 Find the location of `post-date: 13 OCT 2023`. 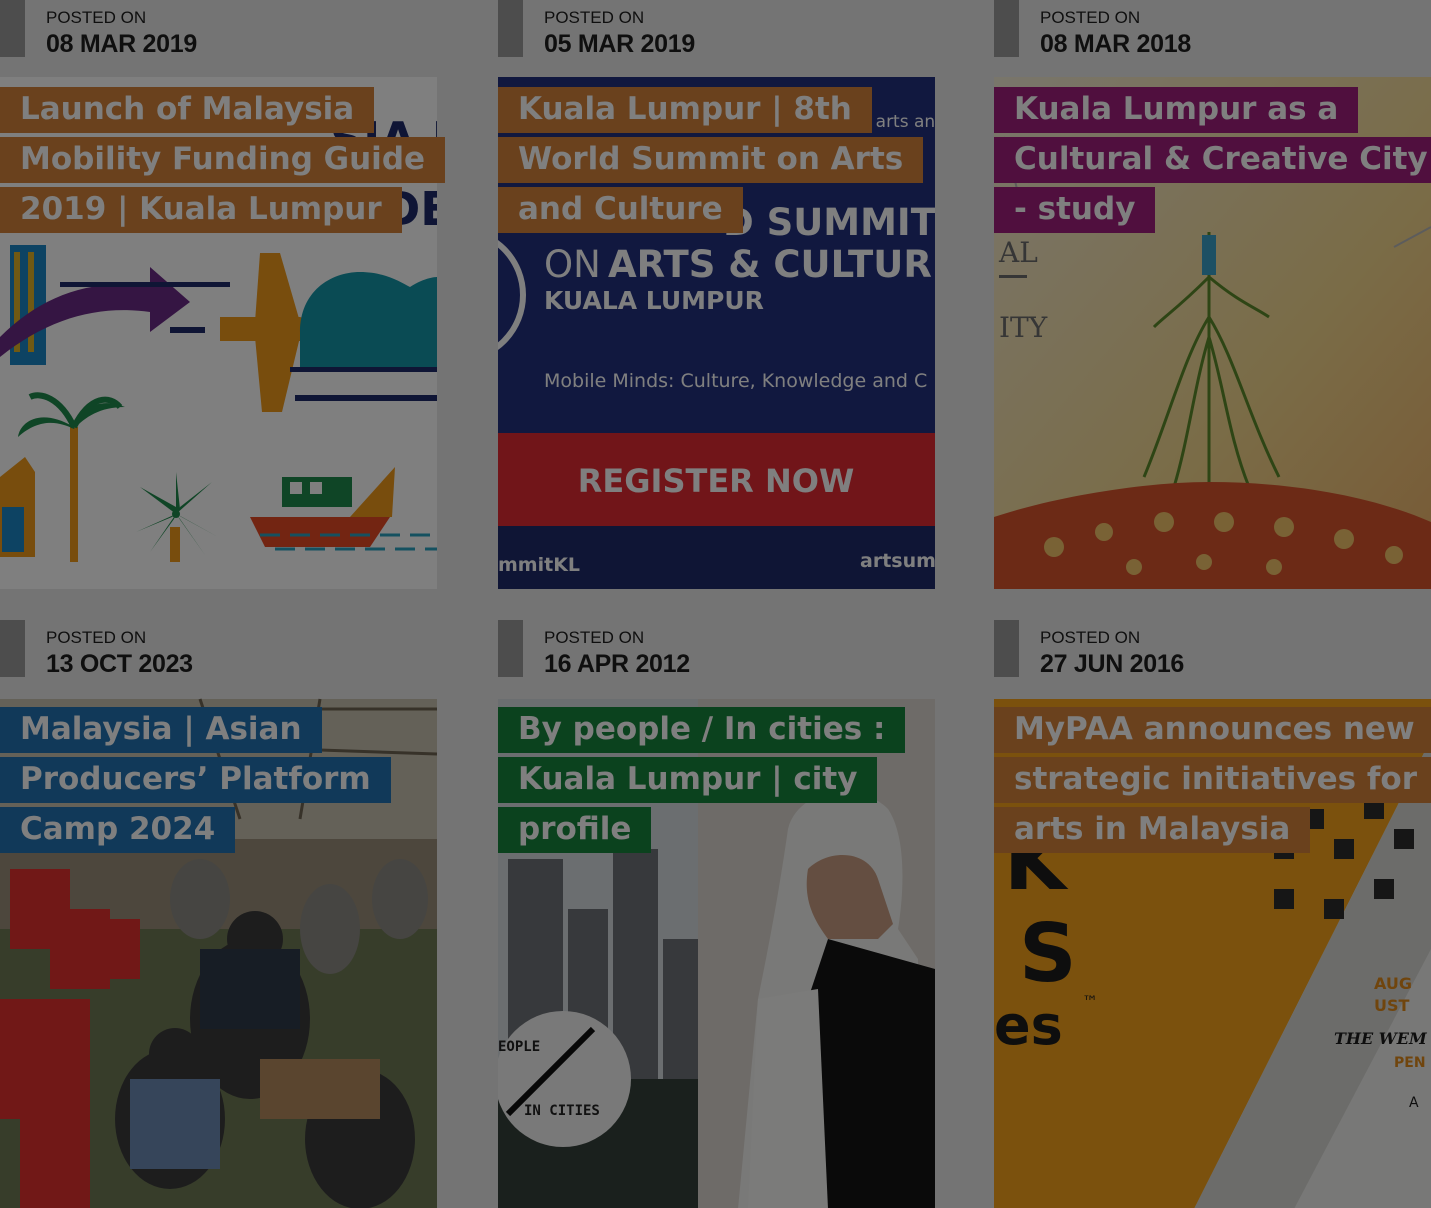

post-date: 13 OCT 2023 is located at coordinates (119, 664).